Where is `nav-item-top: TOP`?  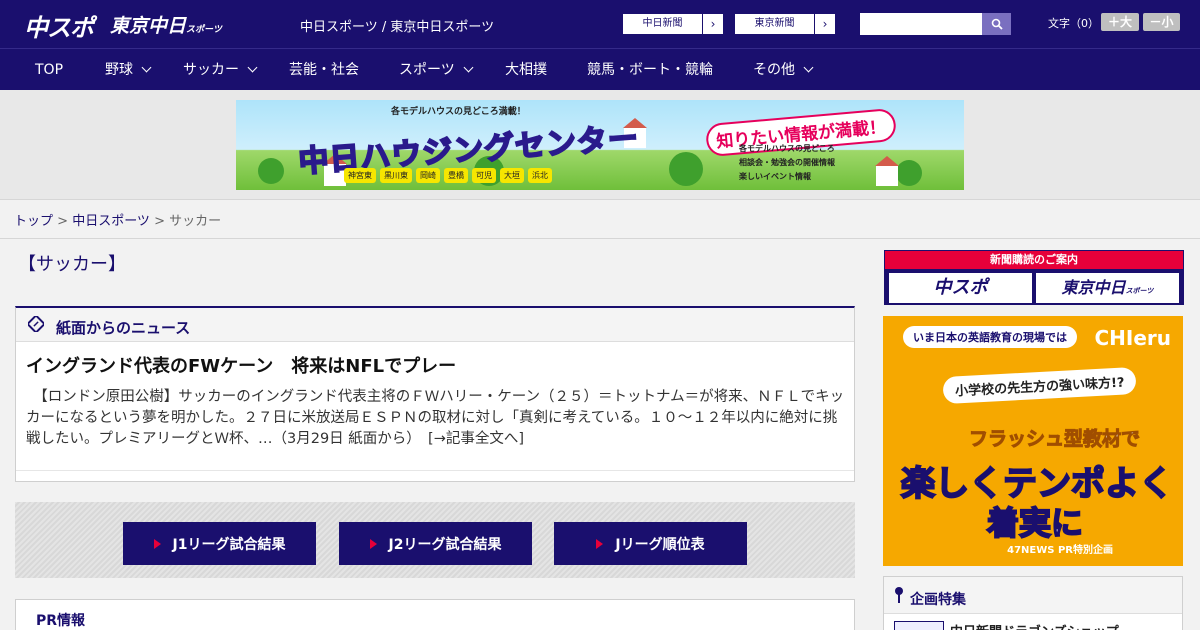
nav-item-top: TOP is located at coordinates (49, 70).